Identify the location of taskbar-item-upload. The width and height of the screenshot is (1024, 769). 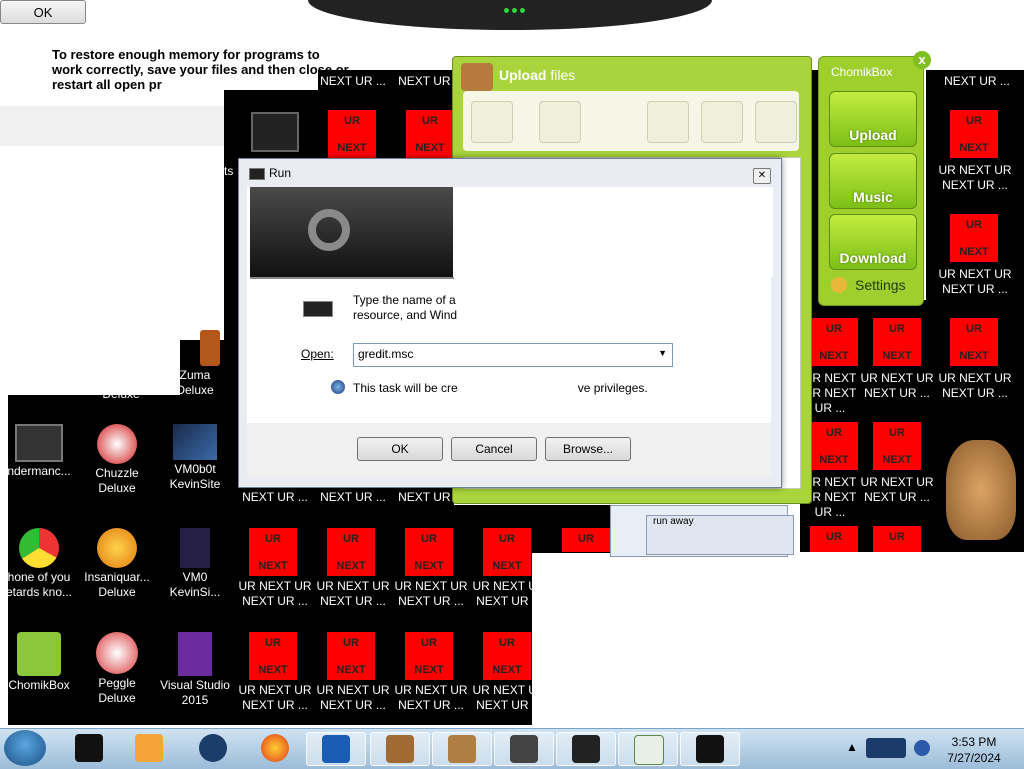
(462, 749).